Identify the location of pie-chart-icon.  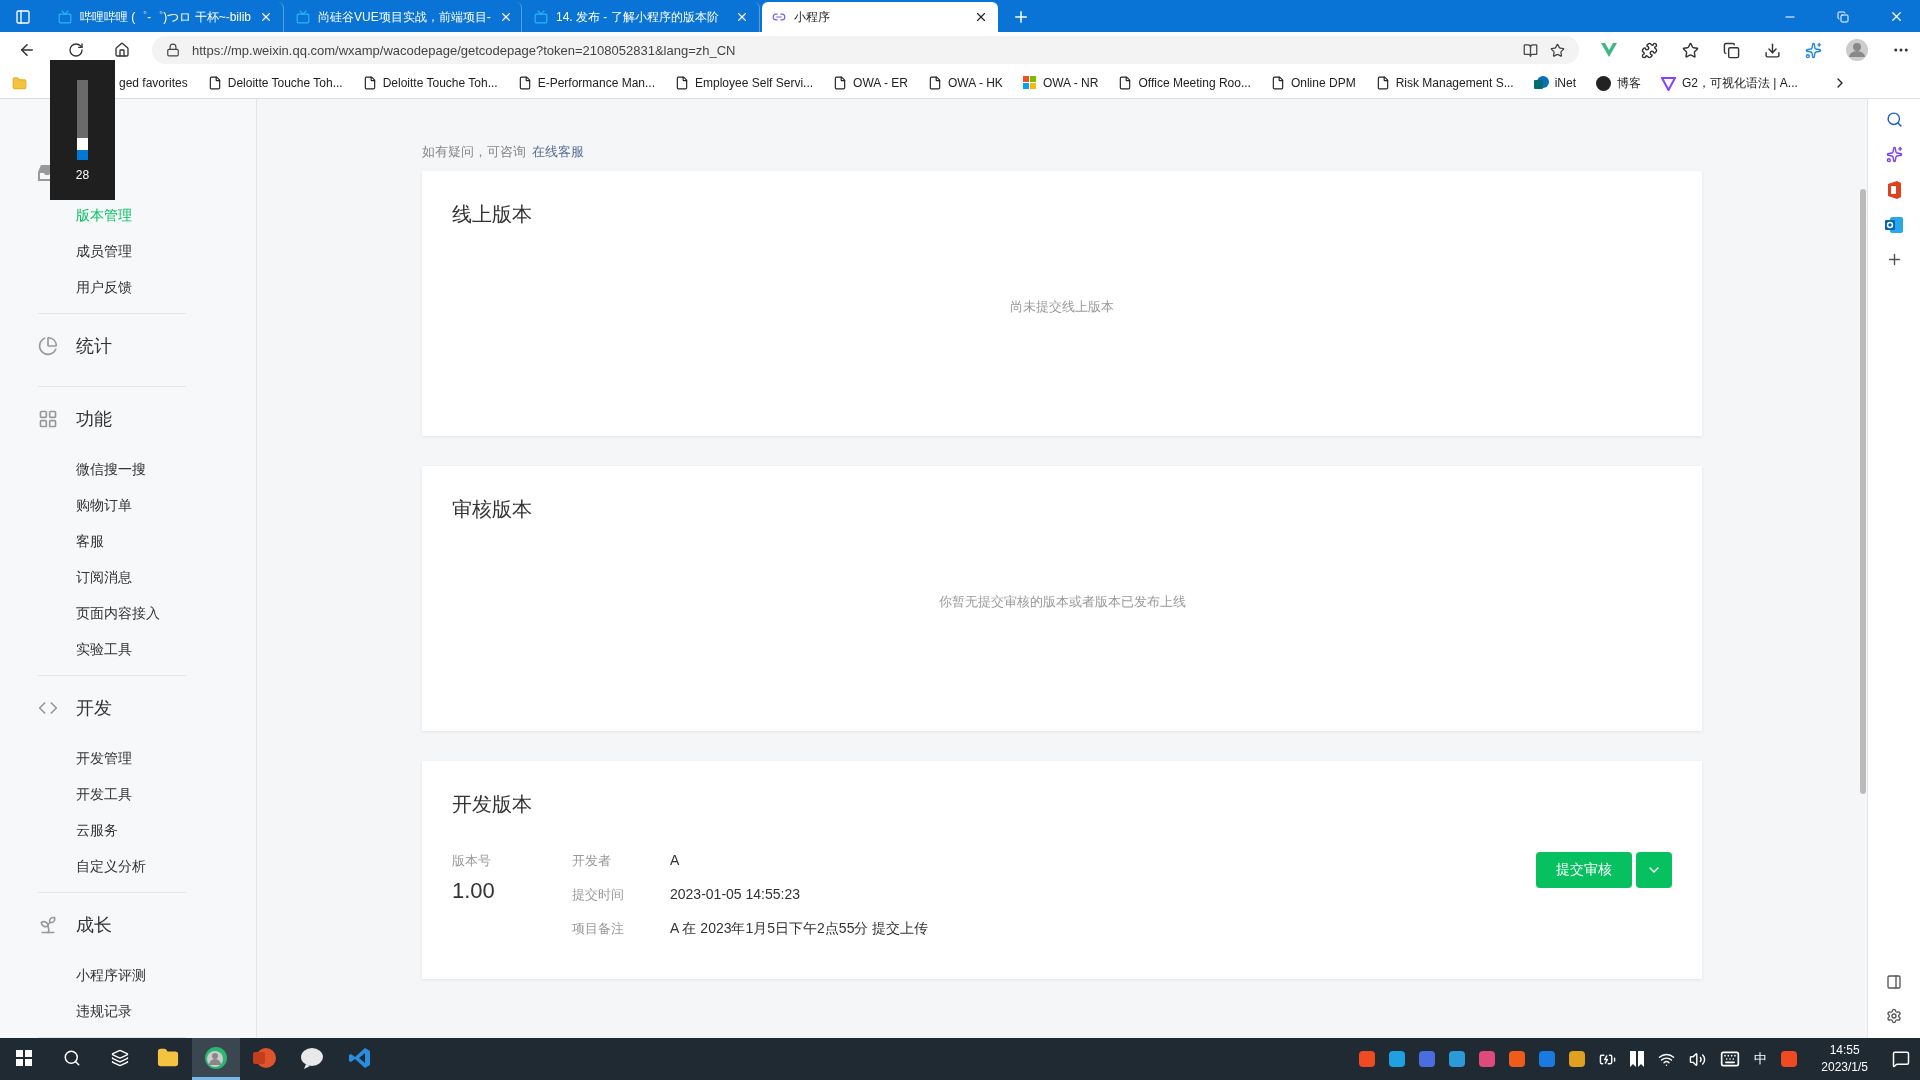
(48, 346).